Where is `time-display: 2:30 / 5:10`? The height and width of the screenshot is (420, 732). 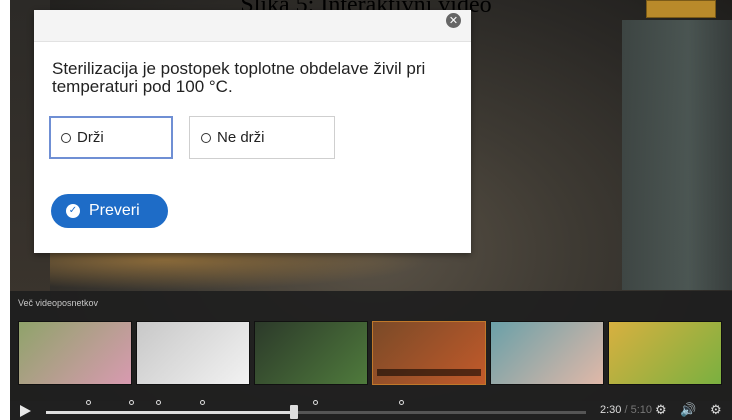
time-display: 2:30 / 5:10 is located at coordinates (626, 410).